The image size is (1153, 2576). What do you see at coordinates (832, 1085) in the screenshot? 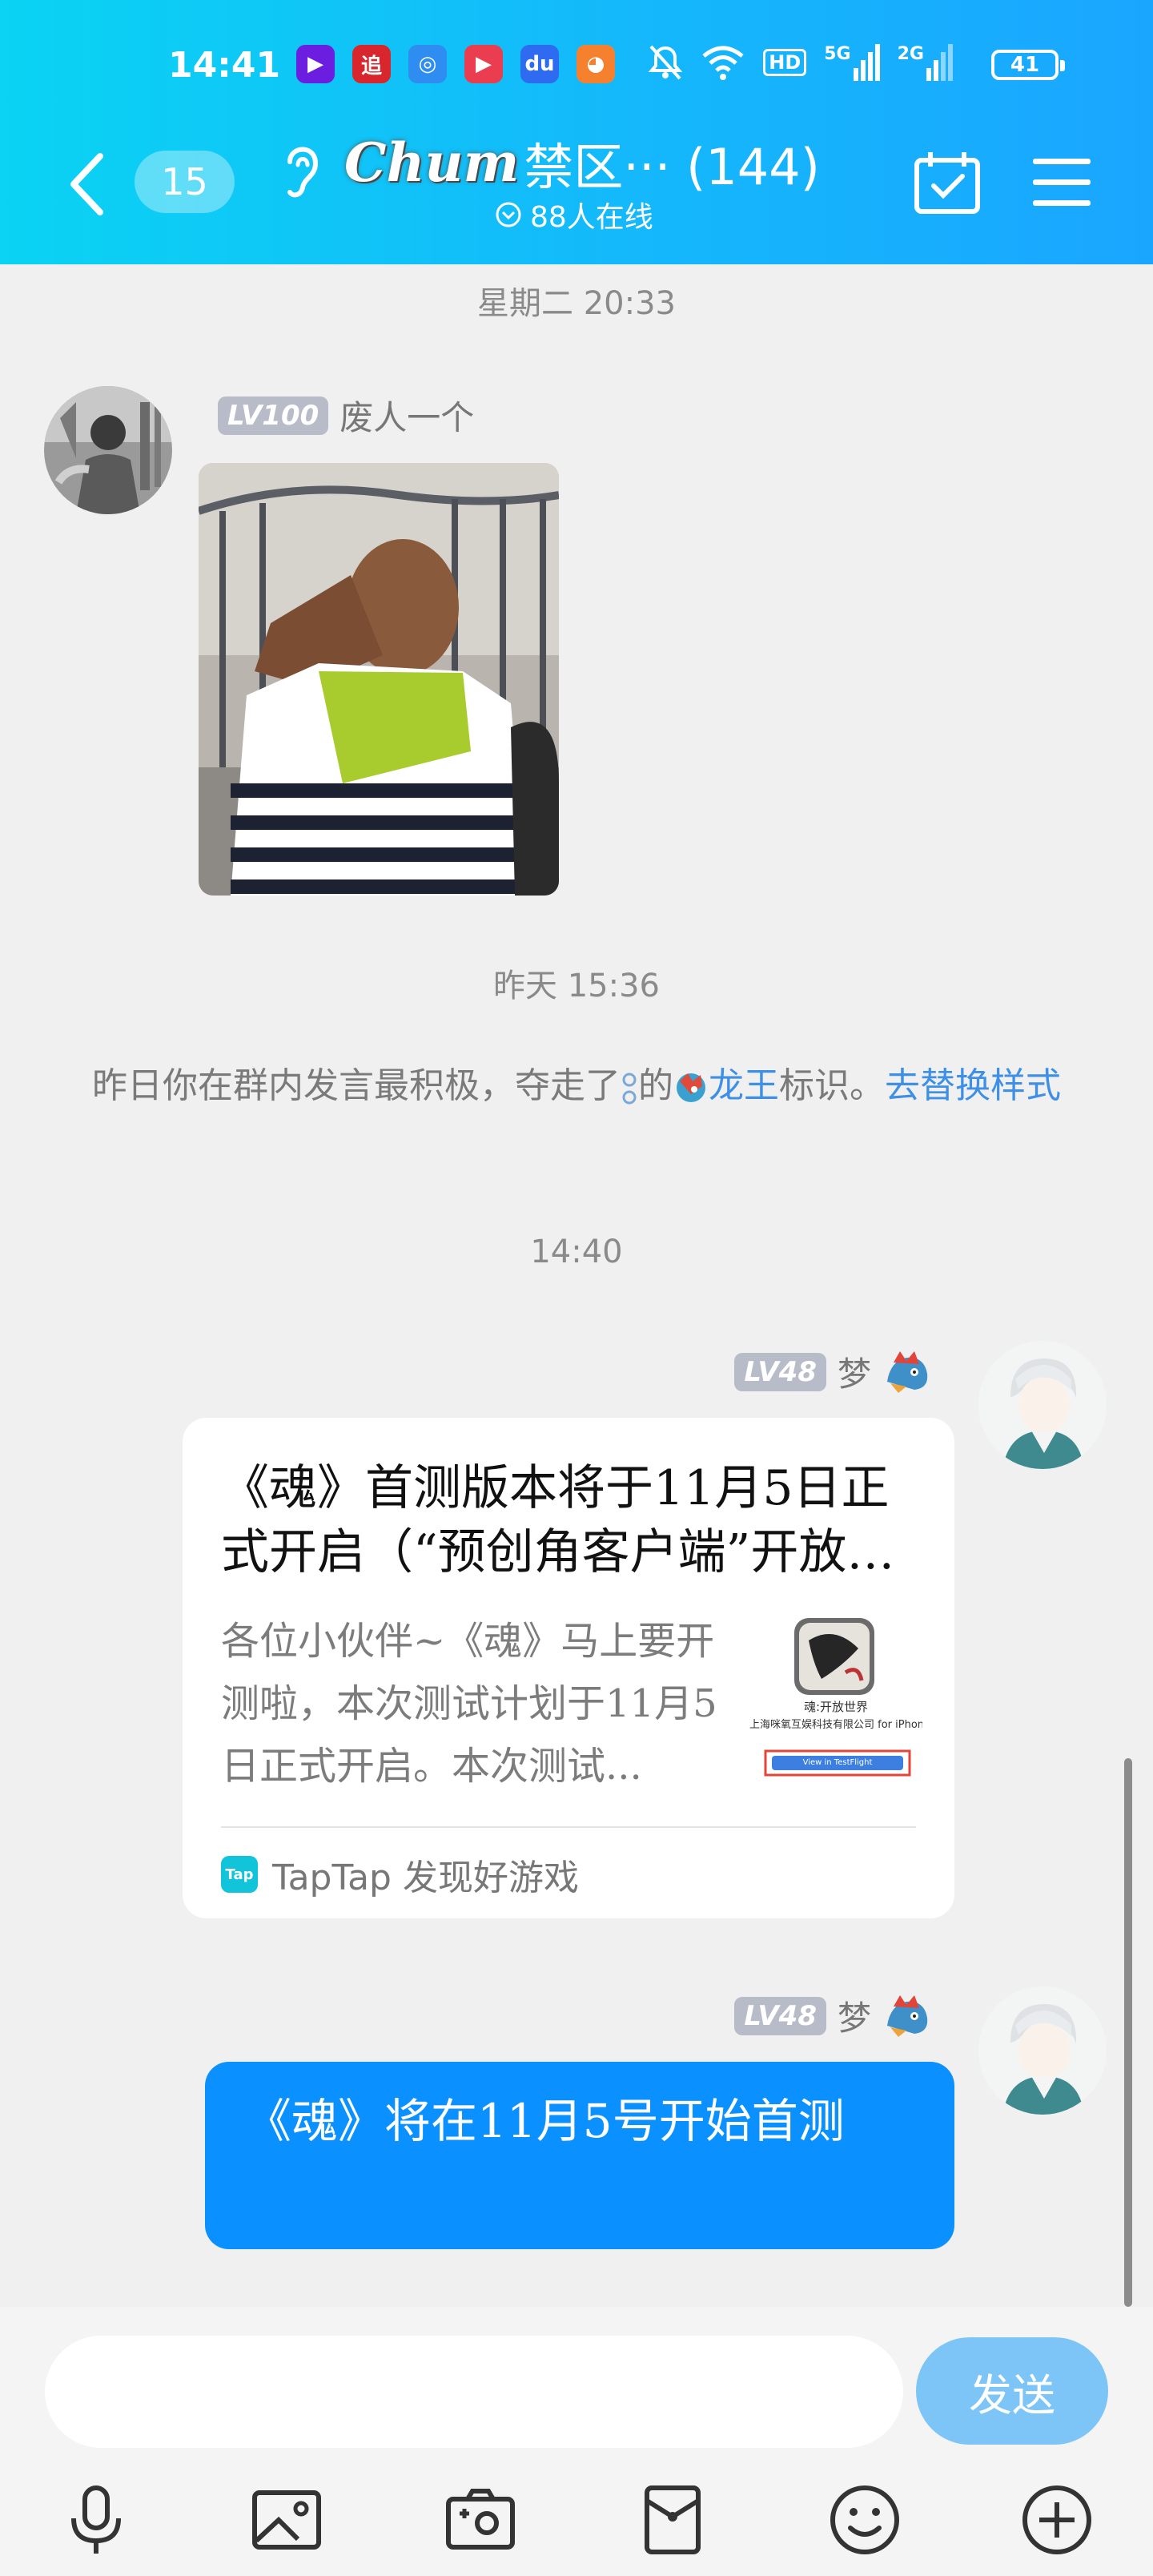
I see `notice-text: 标识。` at bounding box center [832, 1085].